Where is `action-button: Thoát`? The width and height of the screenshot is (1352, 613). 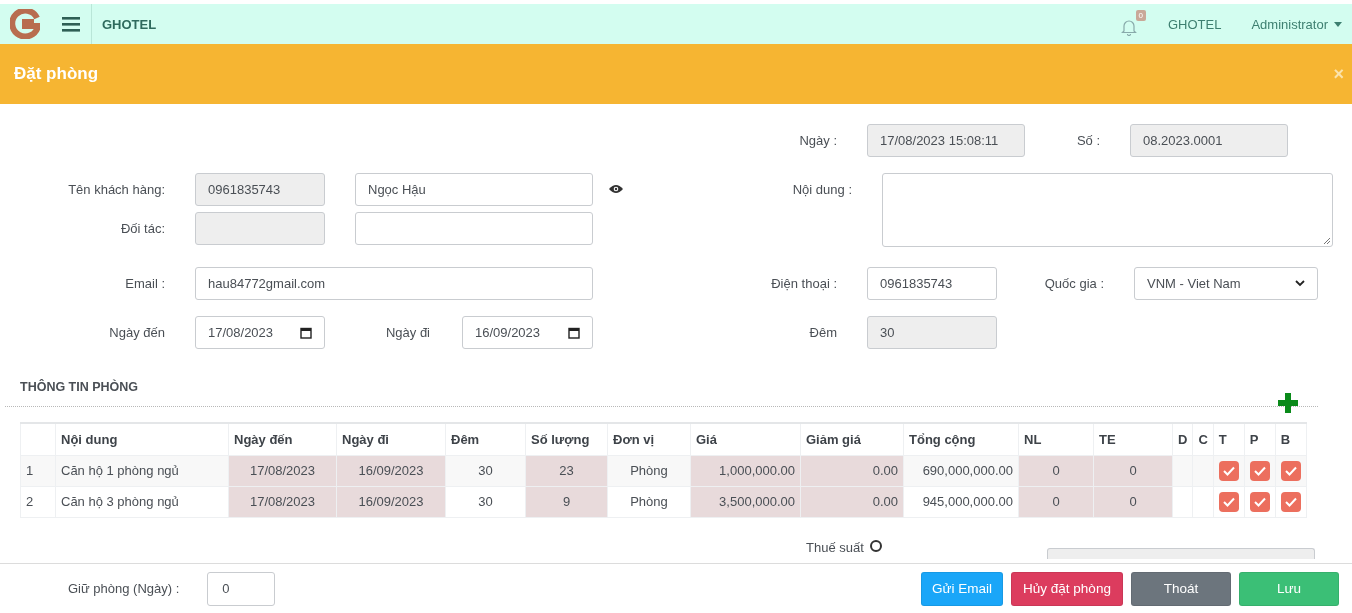
action-button: Thoát is located at coordinates (1181, 588).